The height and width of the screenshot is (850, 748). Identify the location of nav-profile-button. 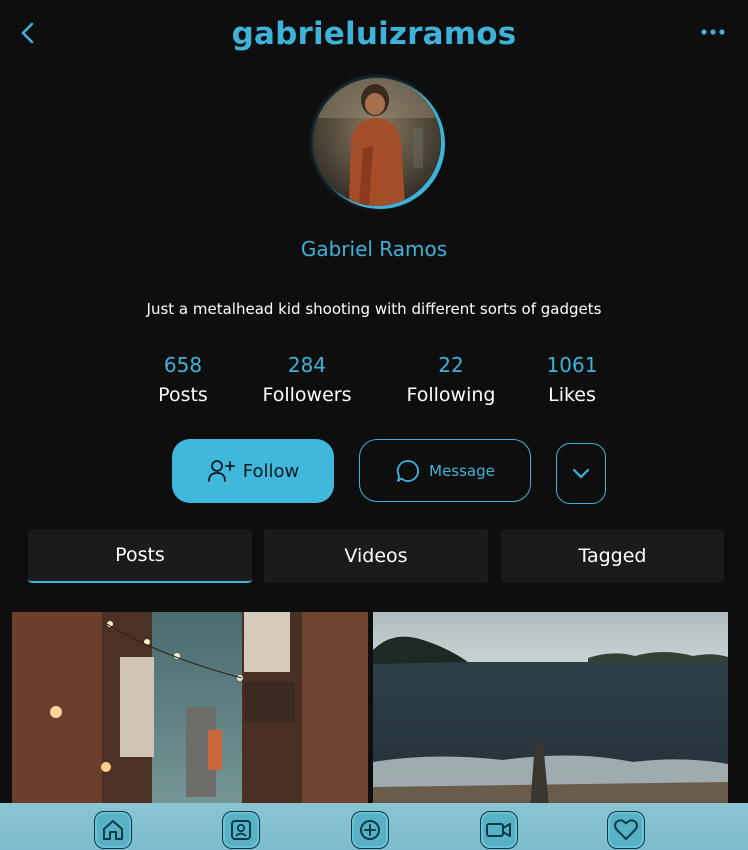
(241, 830).